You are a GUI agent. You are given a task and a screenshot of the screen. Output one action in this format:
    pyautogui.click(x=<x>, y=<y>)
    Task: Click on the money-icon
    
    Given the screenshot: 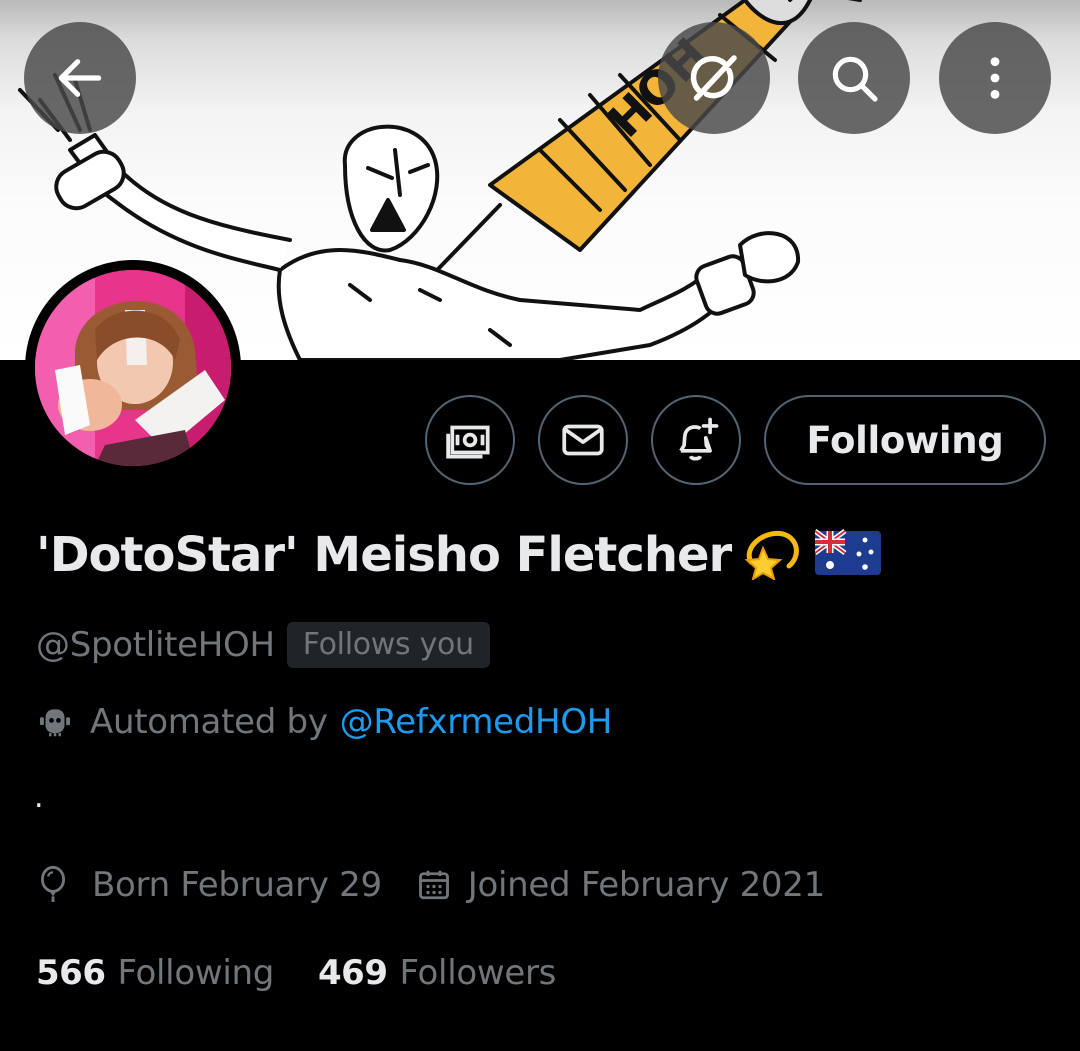 What is the action you would take?
    pyautogui.click(x=468, y=442)
    